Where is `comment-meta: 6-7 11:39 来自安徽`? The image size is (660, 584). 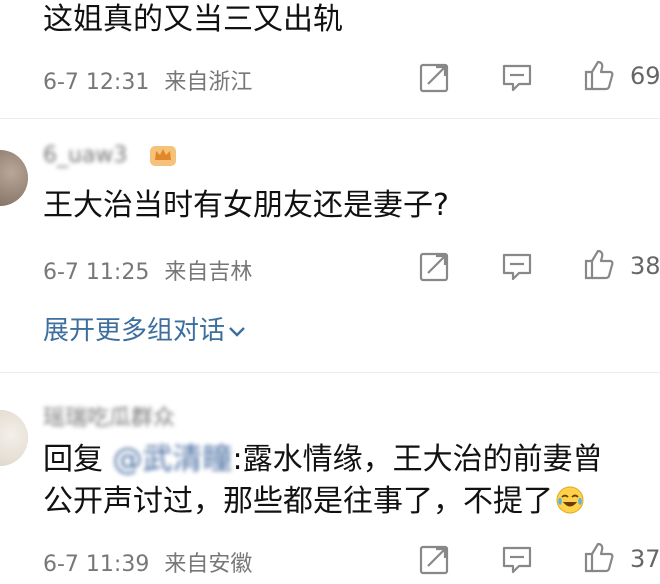 comment-meta: 6-7 11:39 来自安徽 is located at coordinates (147, 562).